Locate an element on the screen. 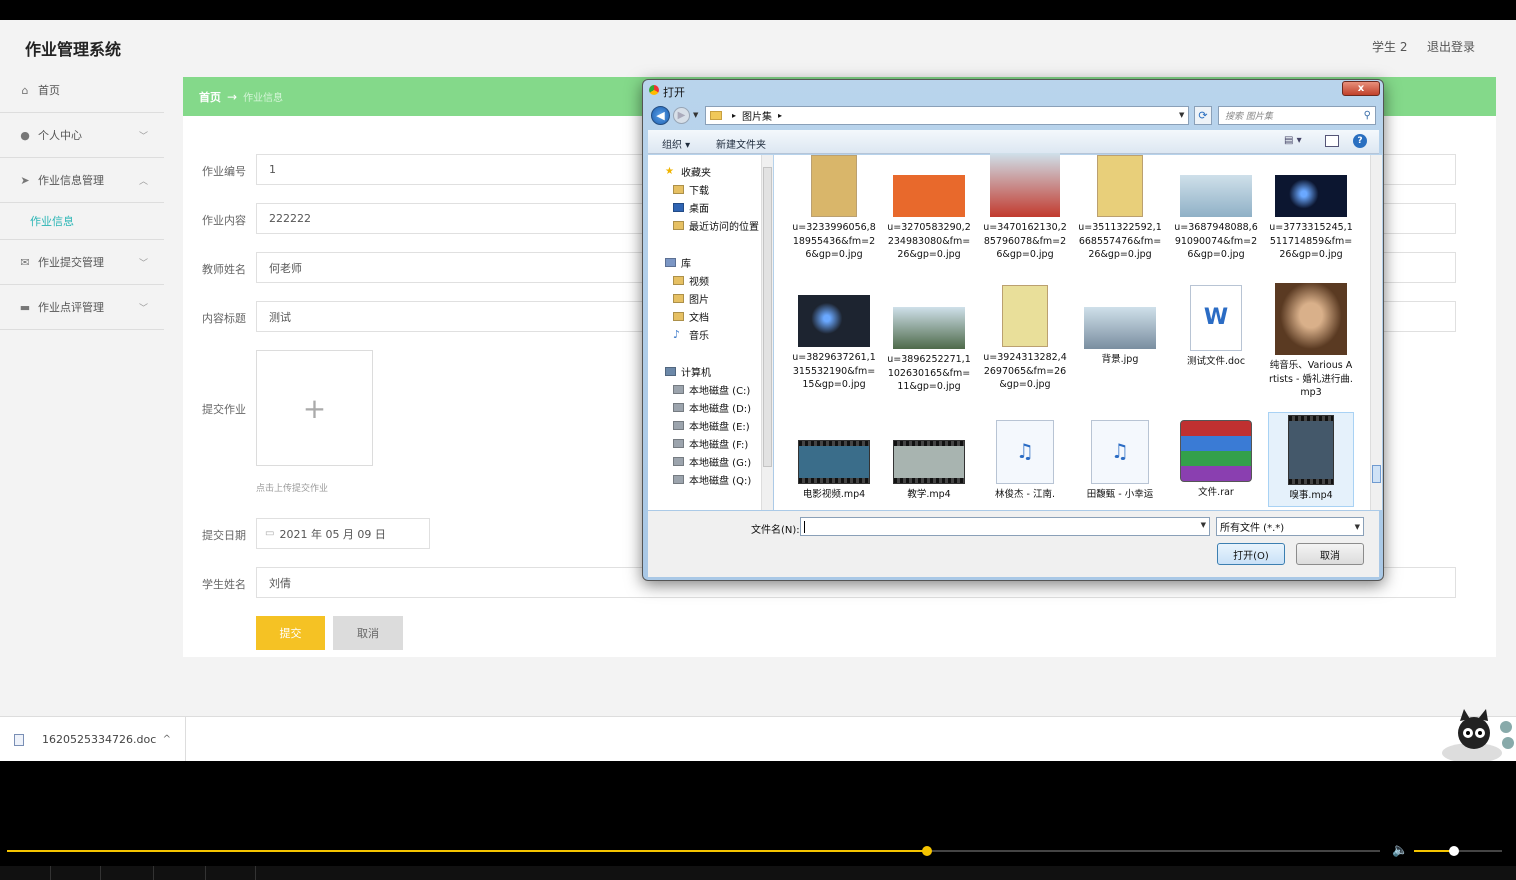 Image resolution: width=1516 pixels, height=880 pixels. current-user: 学生 2 is located at coordinates (1389, 46).